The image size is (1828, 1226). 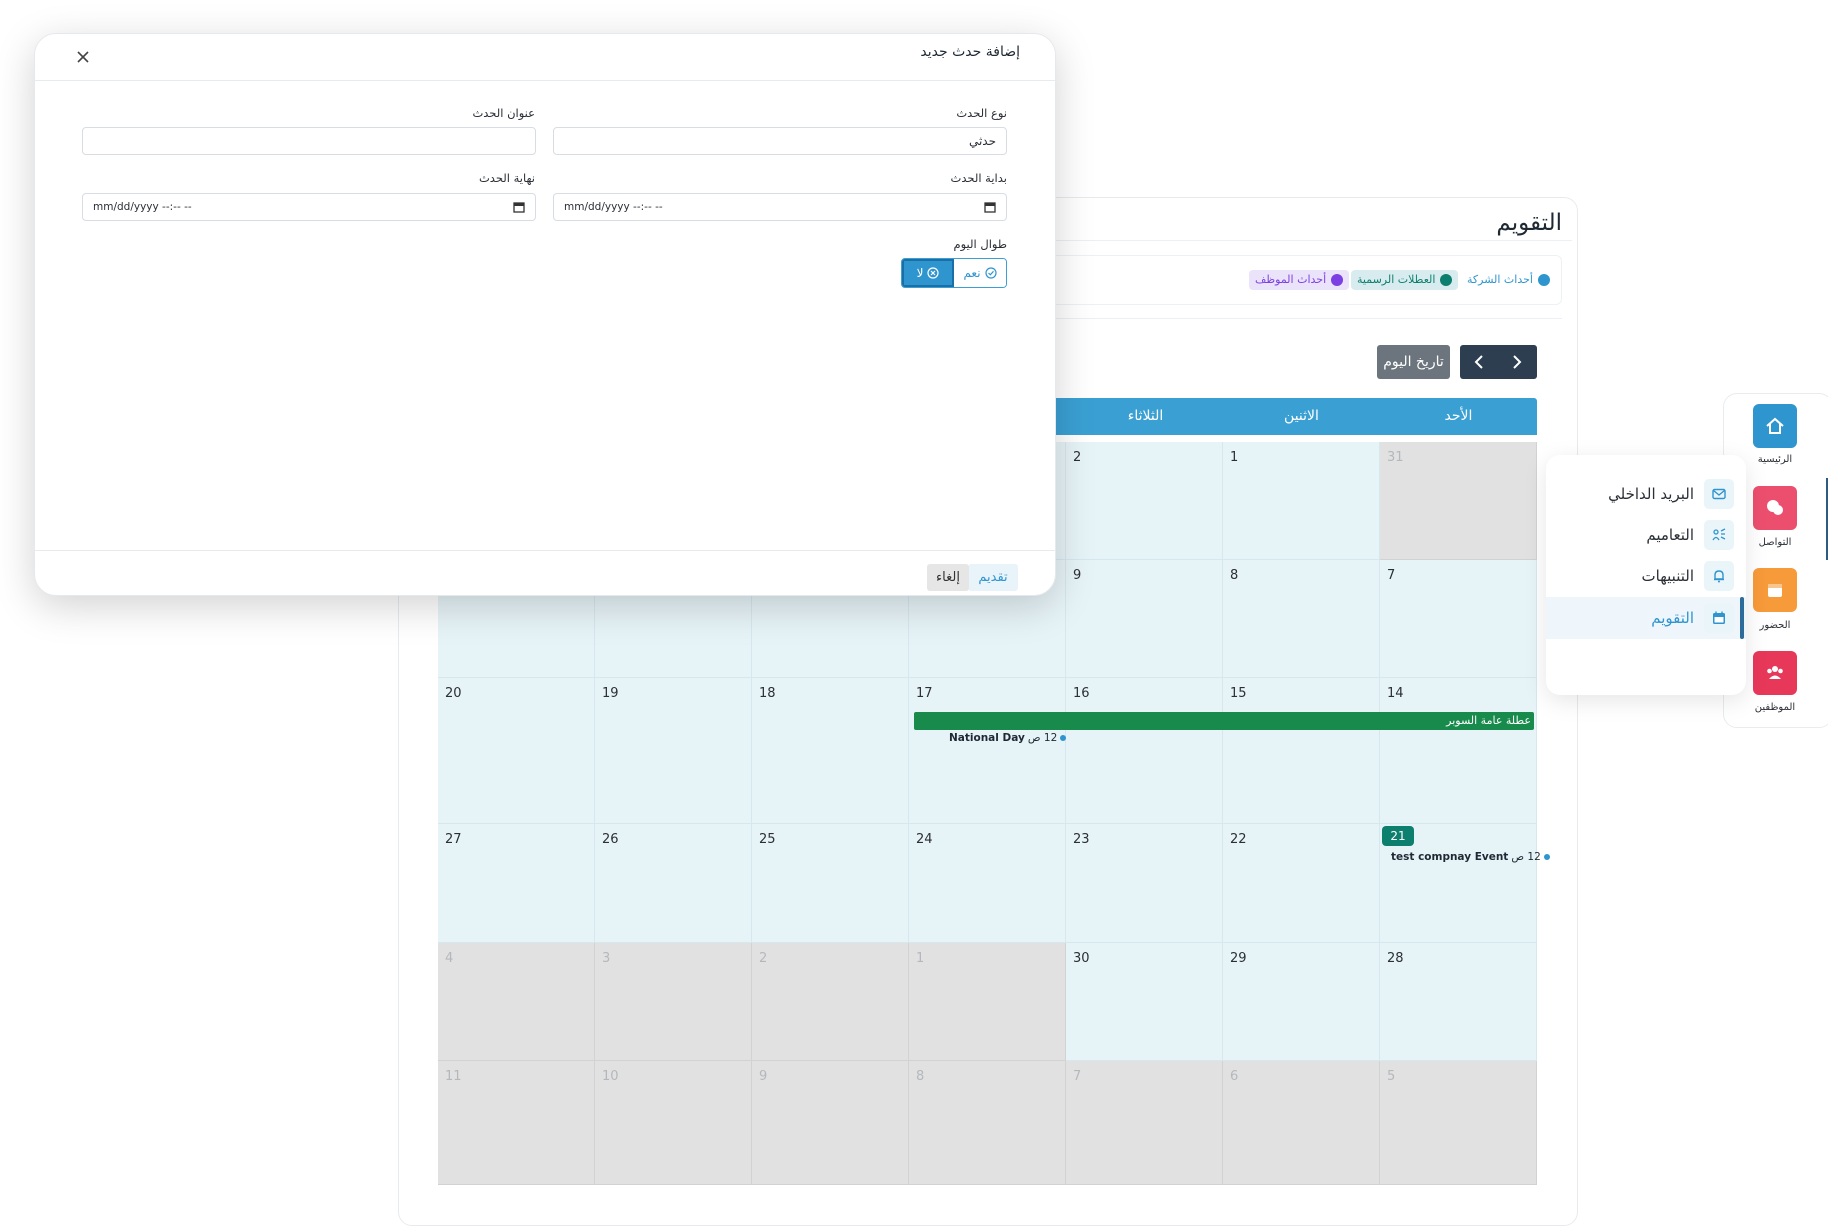 I want to click on company-event: 12 ص test compnay Event, so click(x=1470, y=857).